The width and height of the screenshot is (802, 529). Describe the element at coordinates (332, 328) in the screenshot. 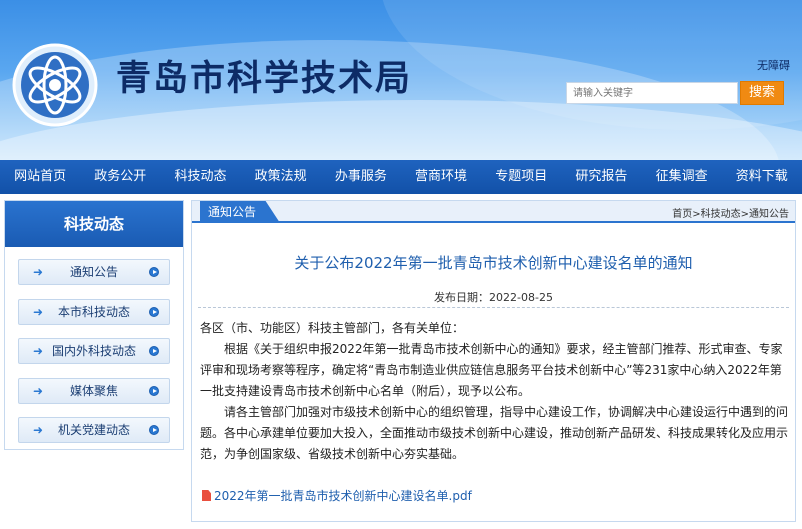

I see `salutation: 各区（市、功能区）科技主管部门，各有关单位：` at that location.